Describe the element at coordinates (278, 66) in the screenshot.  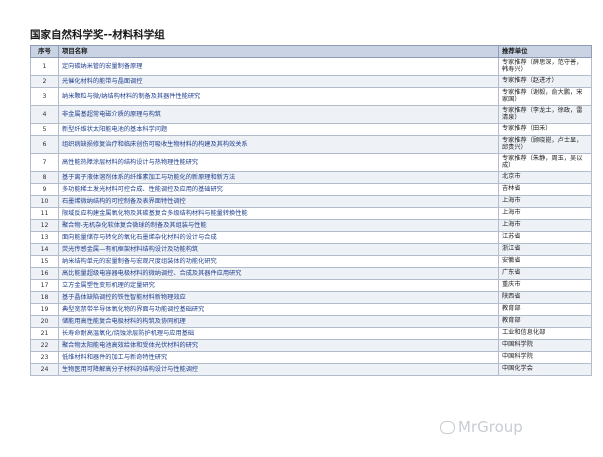
I see `cell-name: 定向碳纳米管的宏量制备原理` at that location.